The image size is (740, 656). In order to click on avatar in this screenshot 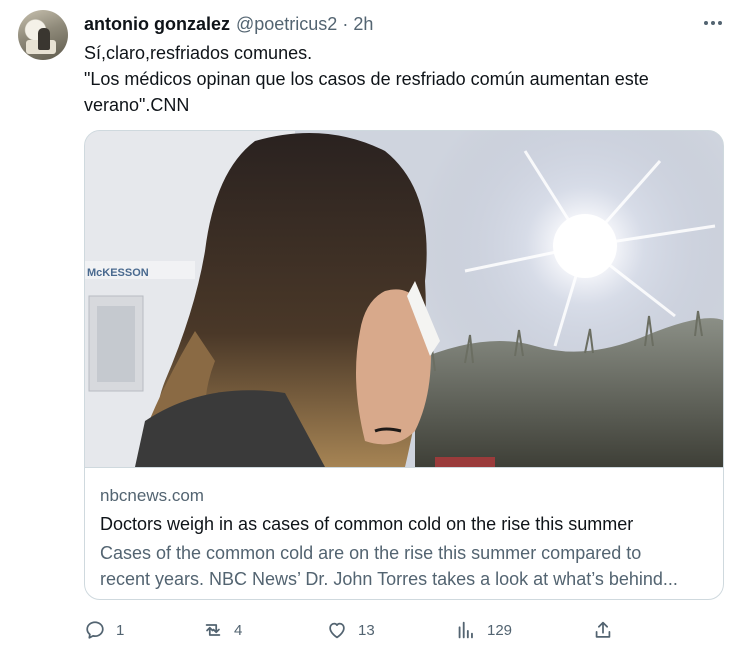, I will do `click(43, 35)`.